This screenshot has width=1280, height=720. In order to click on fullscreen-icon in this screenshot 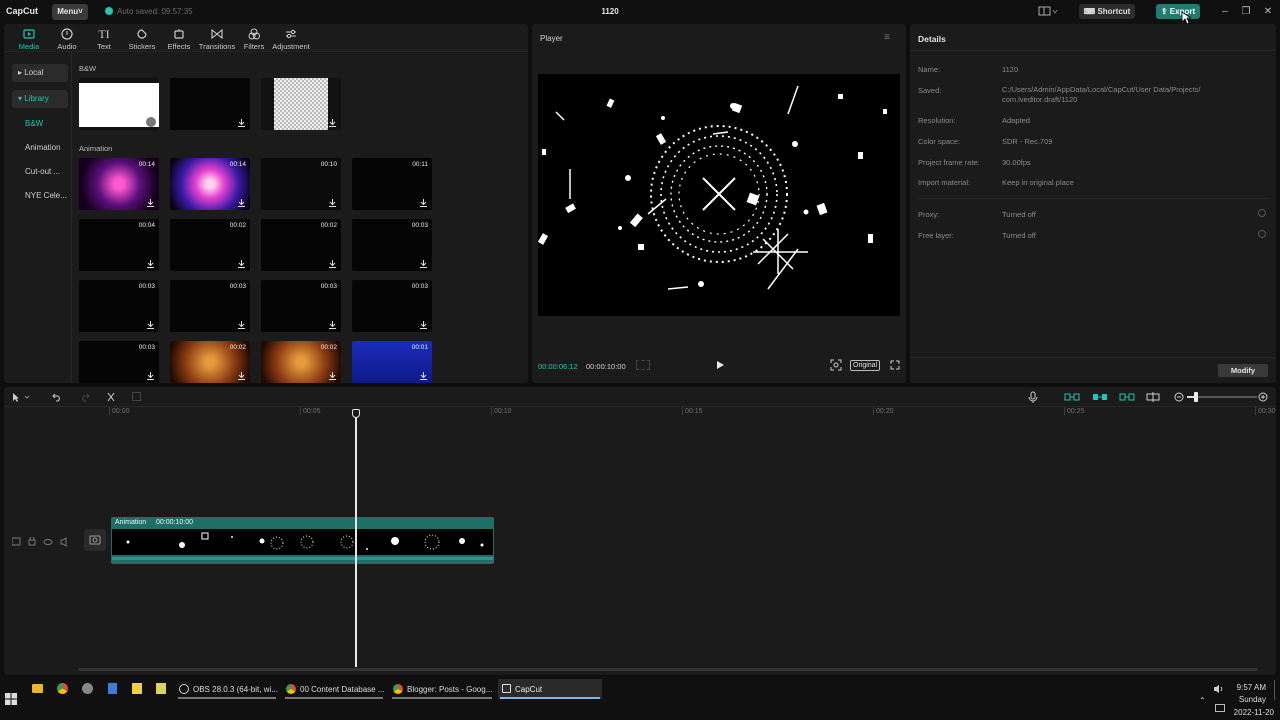, I will do `click(895, 365)`.